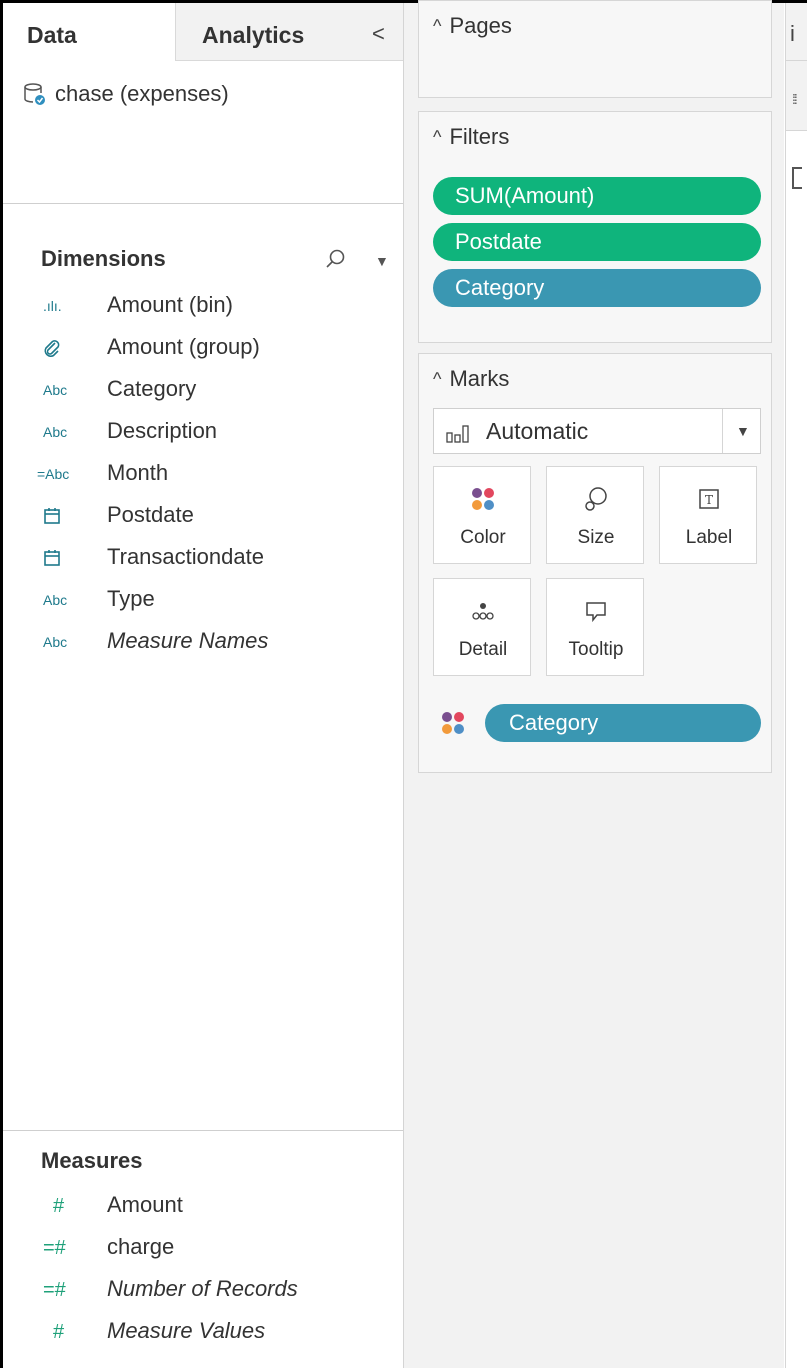 The height and width of the screenshot is (1368, 807). I want to click on marks-title-row: ^ Marks, so click(471, 379).